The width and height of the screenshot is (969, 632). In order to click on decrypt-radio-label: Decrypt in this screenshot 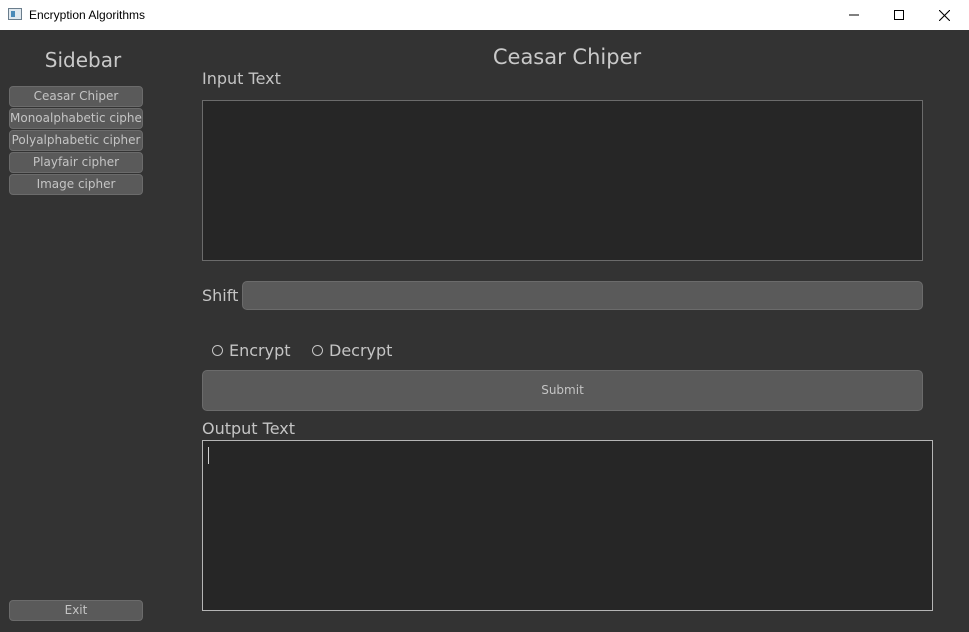, I will do `click(361, 350)`.